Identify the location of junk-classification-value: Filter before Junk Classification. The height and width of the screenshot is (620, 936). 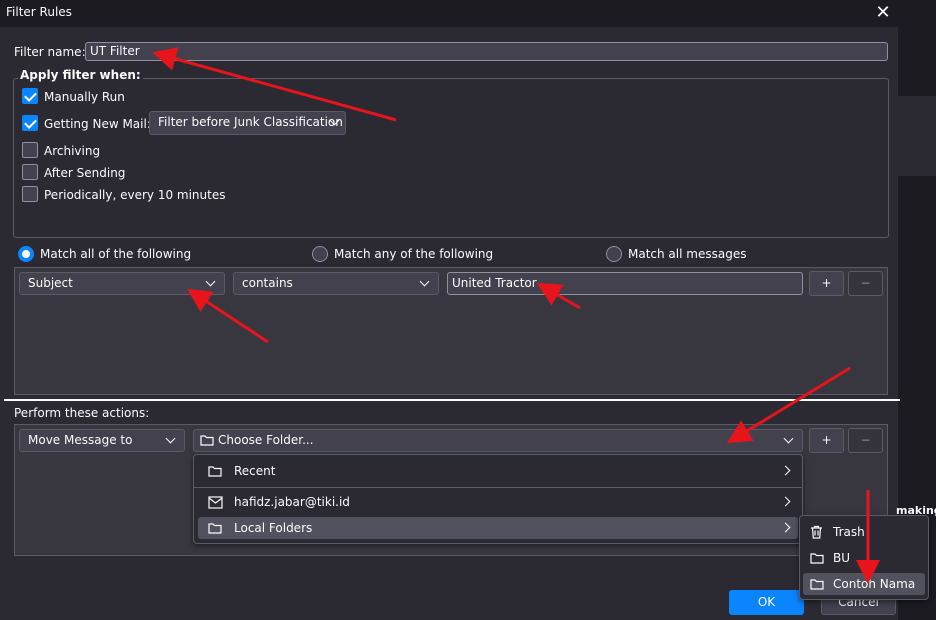
(250, 122).